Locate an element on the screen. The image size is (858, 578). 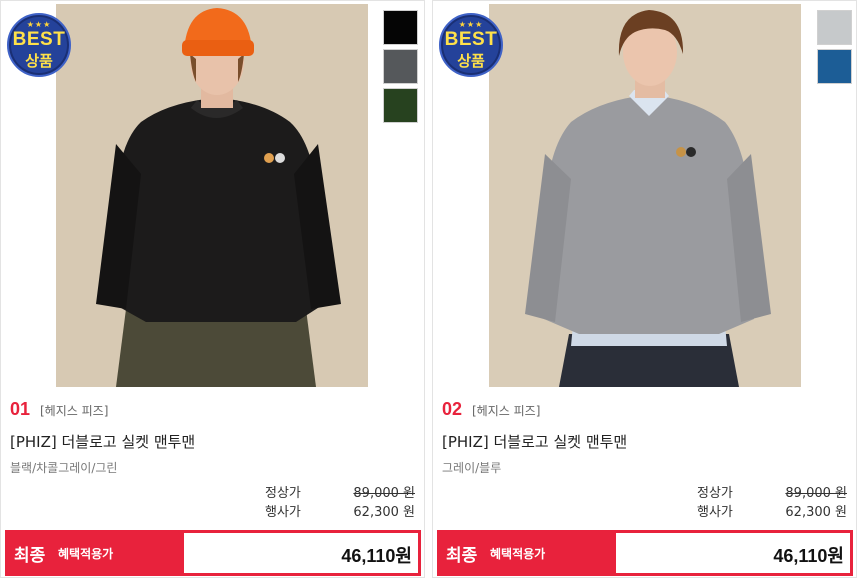
color-swatch-black is located at coordinates (400, 27).